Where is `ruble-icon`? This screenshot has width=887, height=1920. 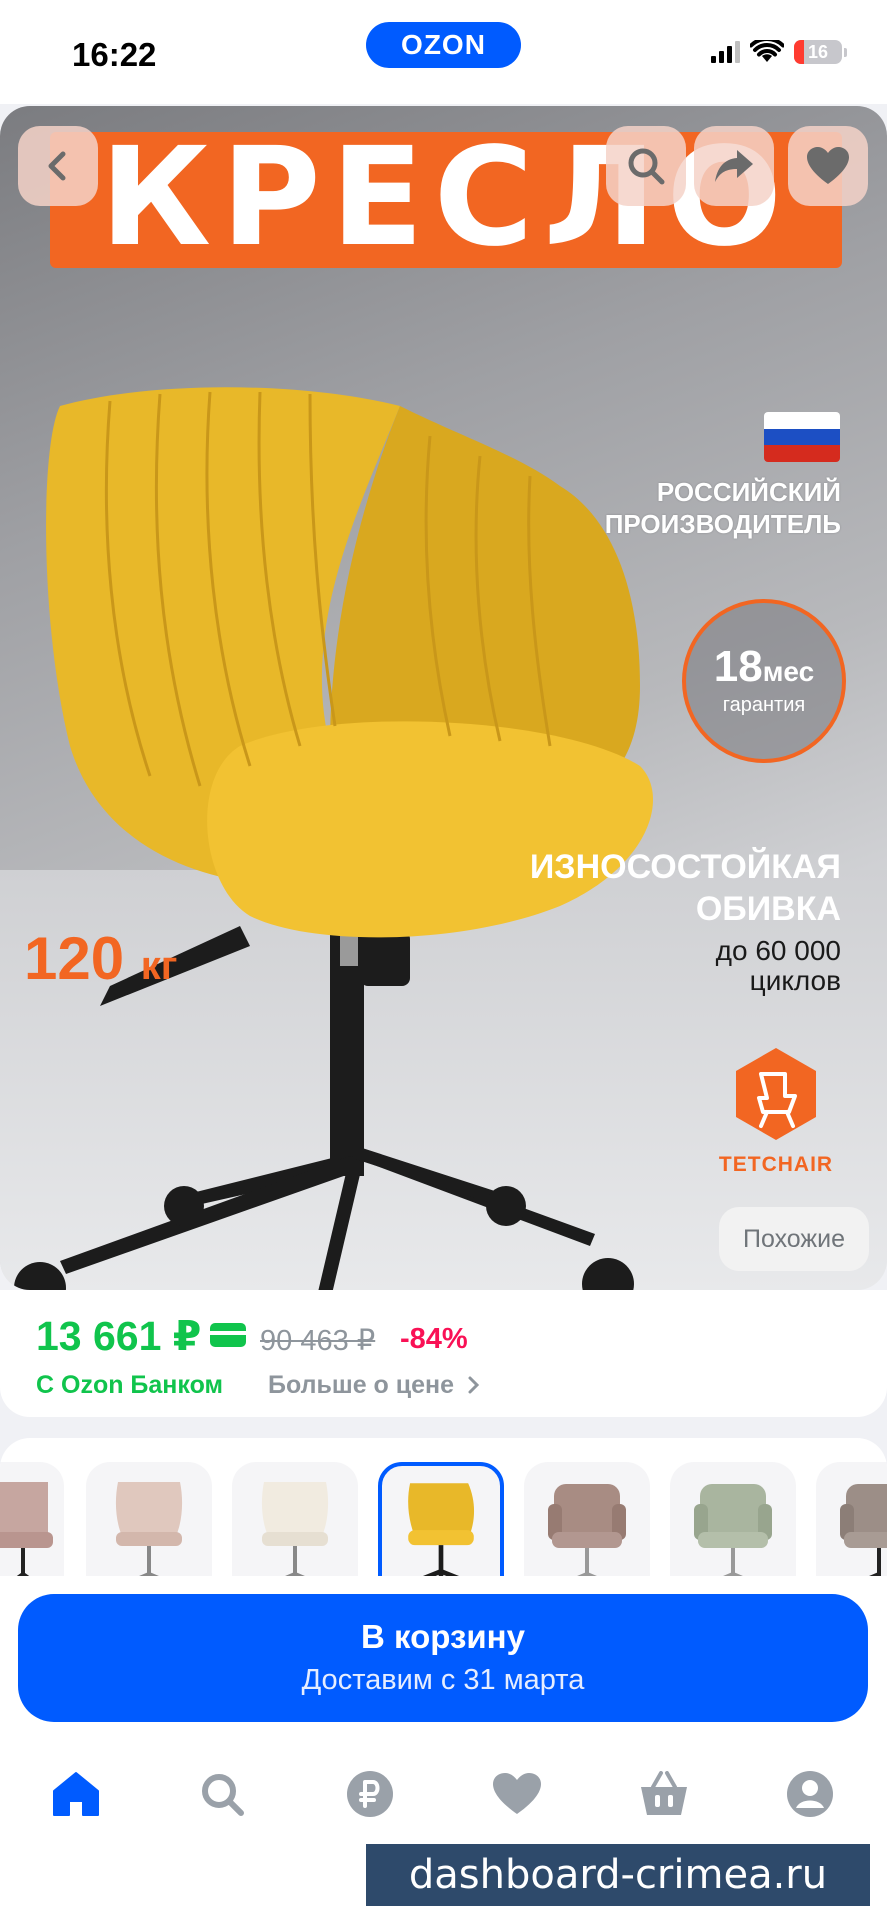
ruble-icon is located at coordinates (370, 1794).